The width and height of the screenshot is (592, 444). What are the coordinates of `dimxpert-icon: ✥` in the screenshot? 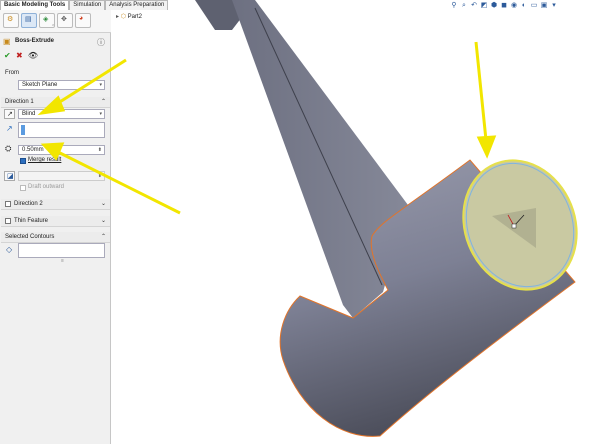 It's located at (64, 19).